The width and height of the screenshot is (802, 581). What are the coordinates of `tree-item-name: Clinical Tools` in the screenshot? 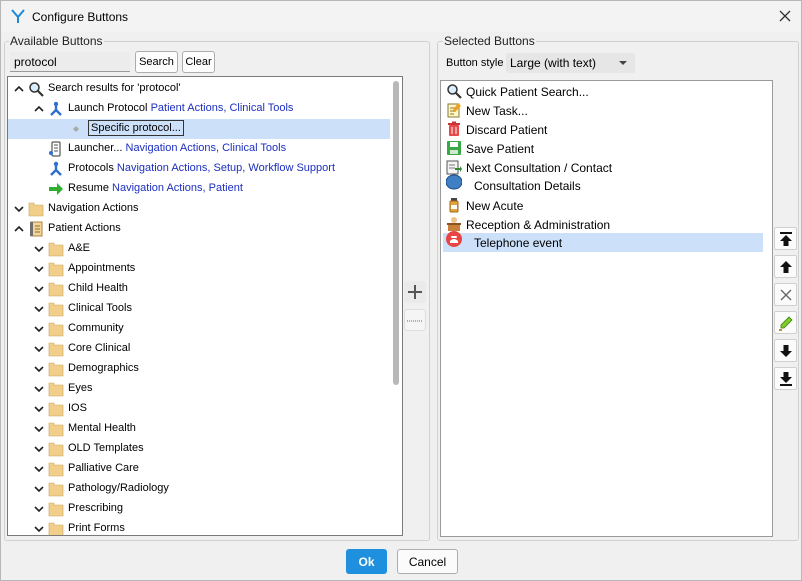 It's located at (100, 308).